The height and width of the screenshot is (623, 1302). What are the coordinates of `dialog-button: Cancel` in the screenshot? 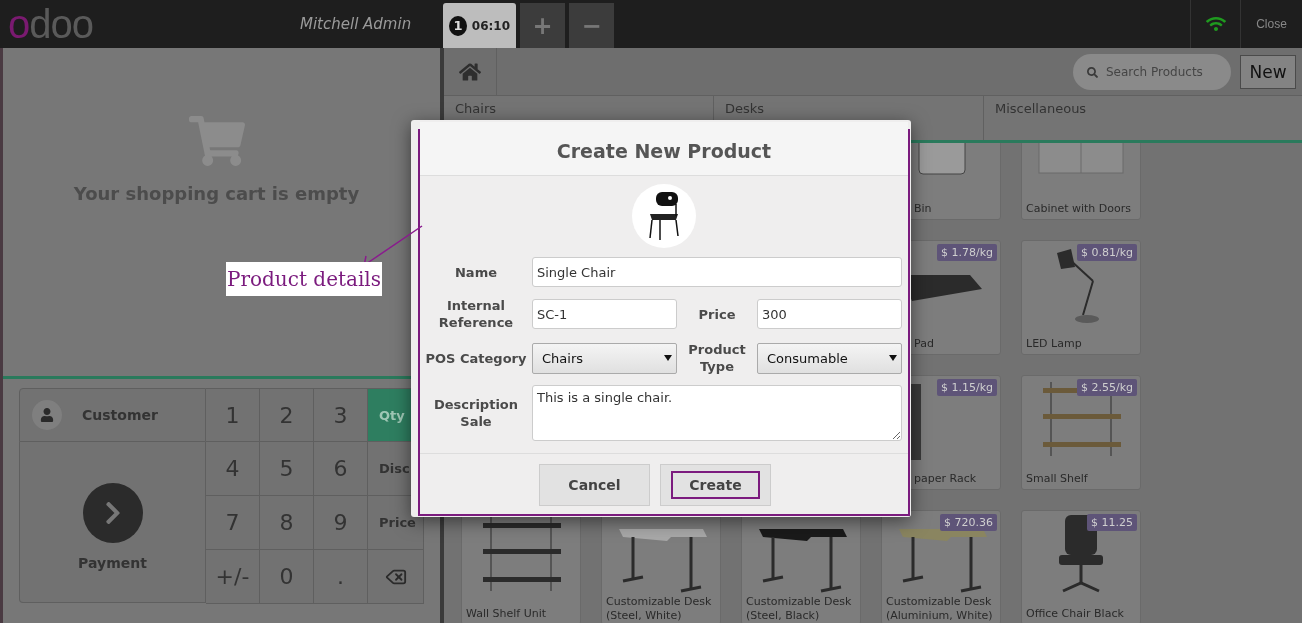 It's located at (594, 485).